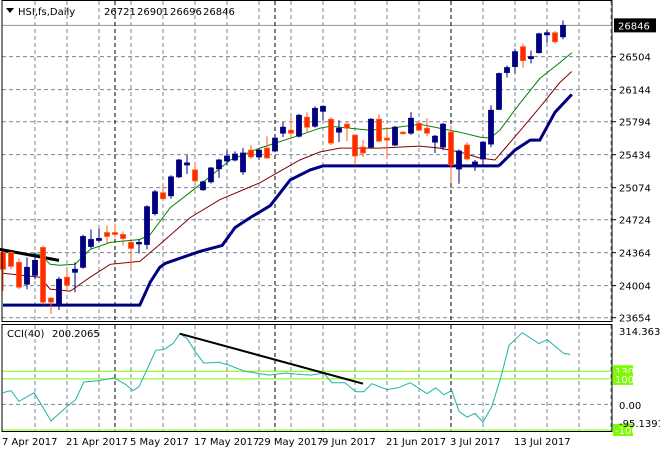  What do you see at coordinates (635, 156) in the screenshot?
I see `price-tick-label: 25434` at bounding box center [635, 156].